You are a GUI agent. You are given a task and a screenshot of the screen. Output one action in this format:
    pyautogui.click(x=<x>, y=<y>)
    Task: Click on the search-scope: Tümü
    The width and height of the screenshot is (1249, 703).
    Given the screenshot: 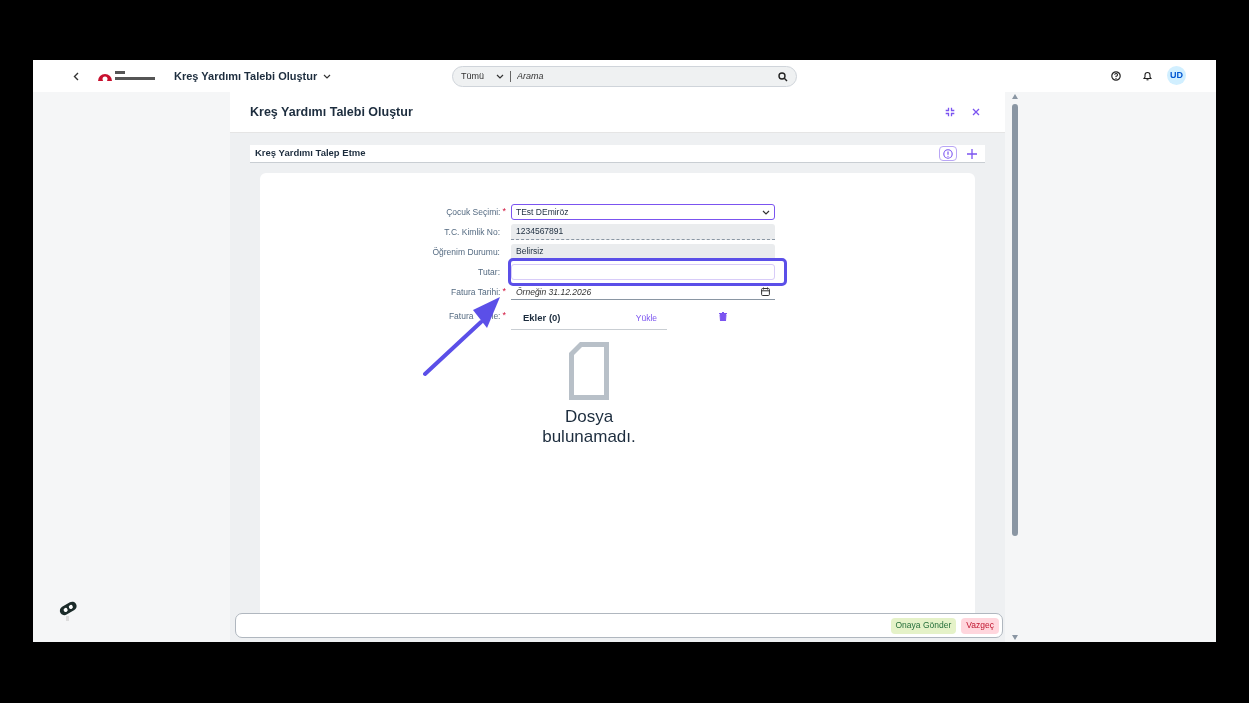 What is the action you would take?
    pyautogui.click(x=472, y=76)
    